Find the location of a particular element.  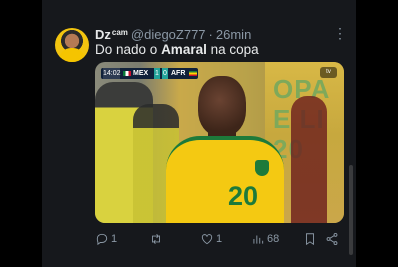

player-head is located at coordinates (222, 106).